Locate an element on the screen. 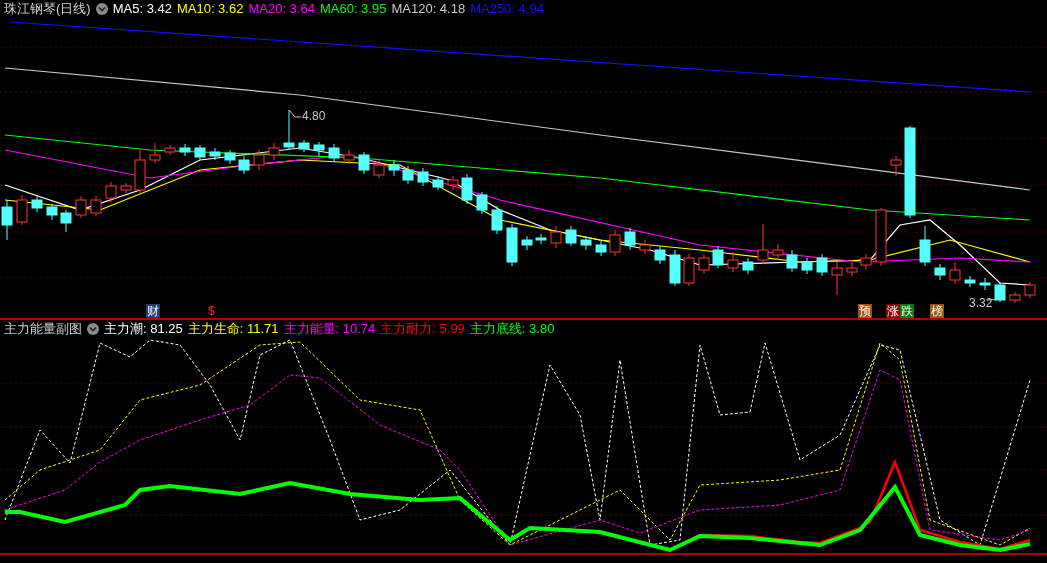 Image resolution: width=1047 pixels, height=563 pixels. price-label: 4.80 is located at coordinates (314, 116).